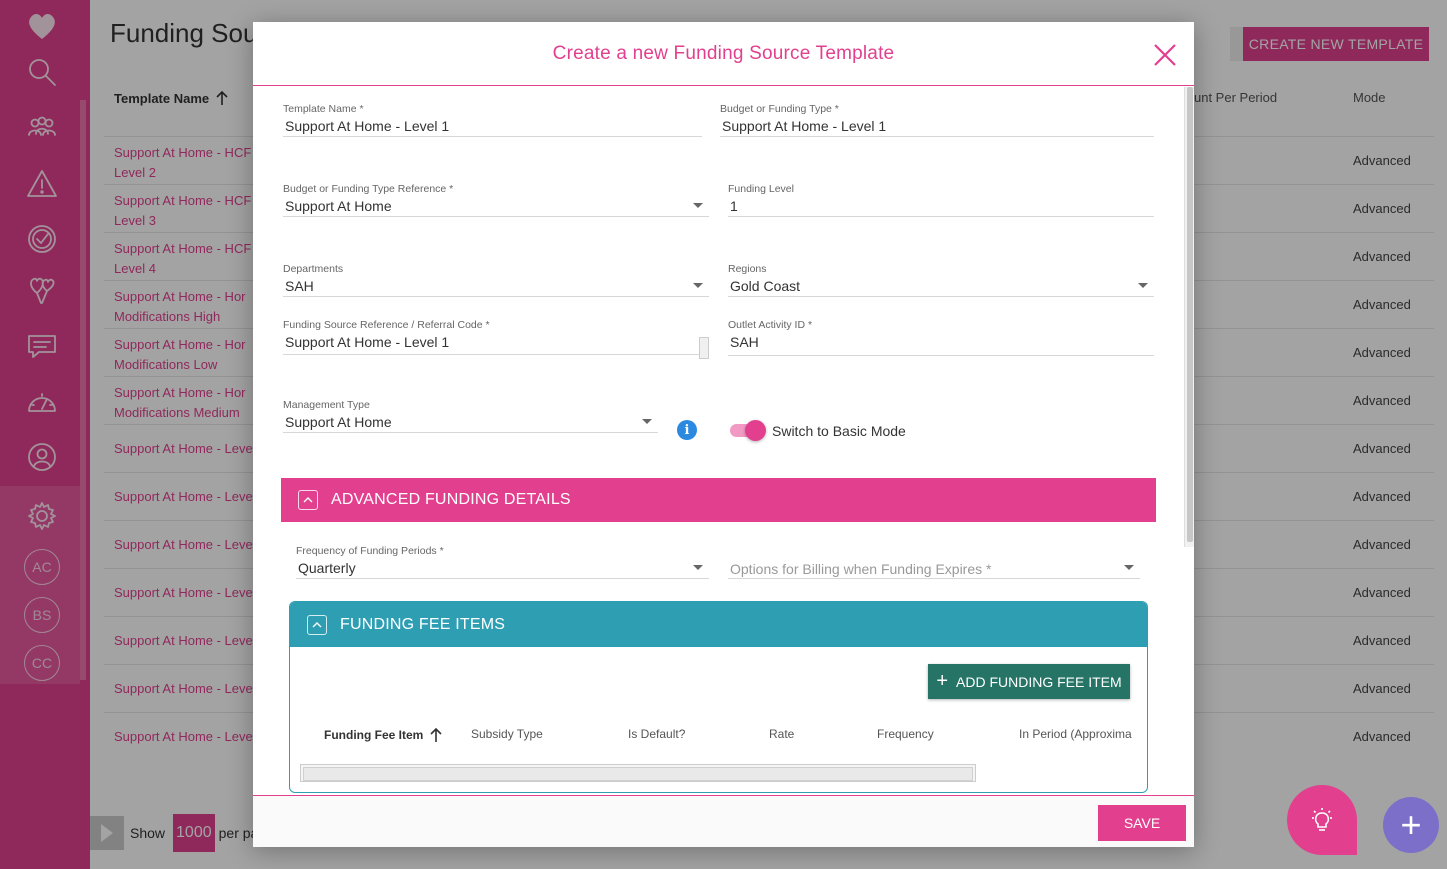 The width and height of the screenshot is (1447, 869). What do you see at coordinates (327, 568) in the screenshot?
I see `frequency-value: Quarterly` at bounding box center [327, 568].